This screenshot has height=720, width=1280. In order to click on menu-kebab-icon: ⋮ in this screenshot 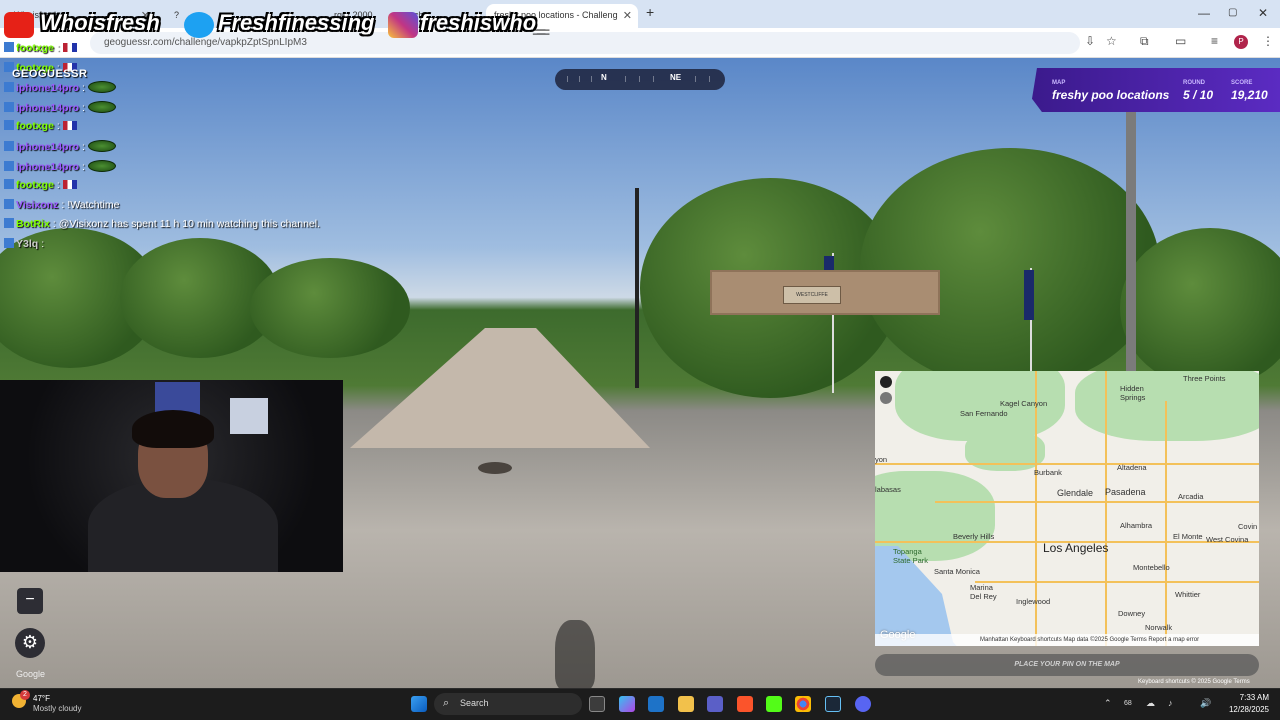, I will do `click(1268, 41)`.